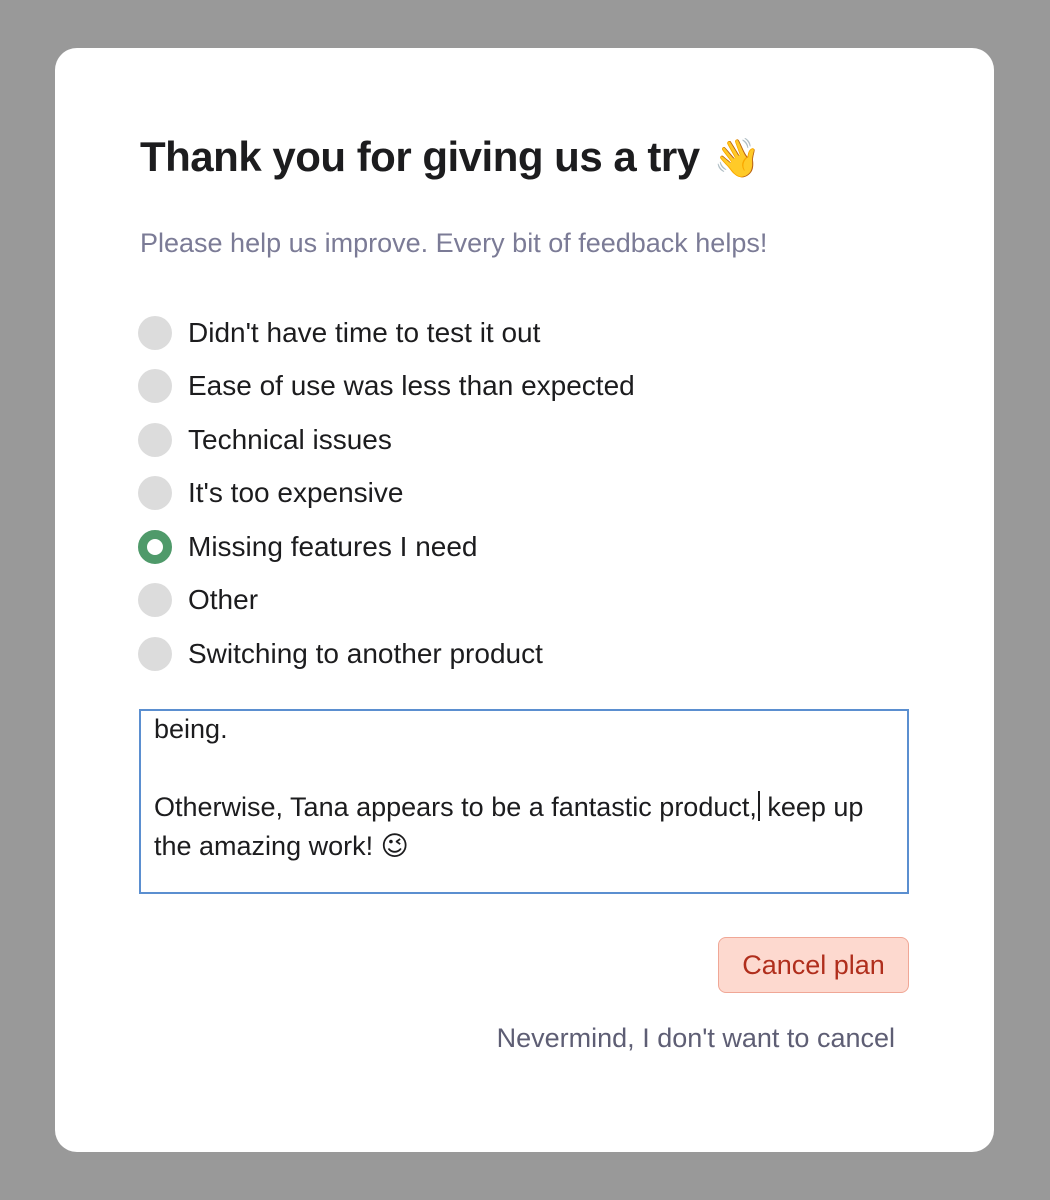  What do you see at coordinates (670, 1038) in the screenshot?
I see `nevermind-link: Nevermind, I don't want to cancel` at bounding box center [670, 1038].